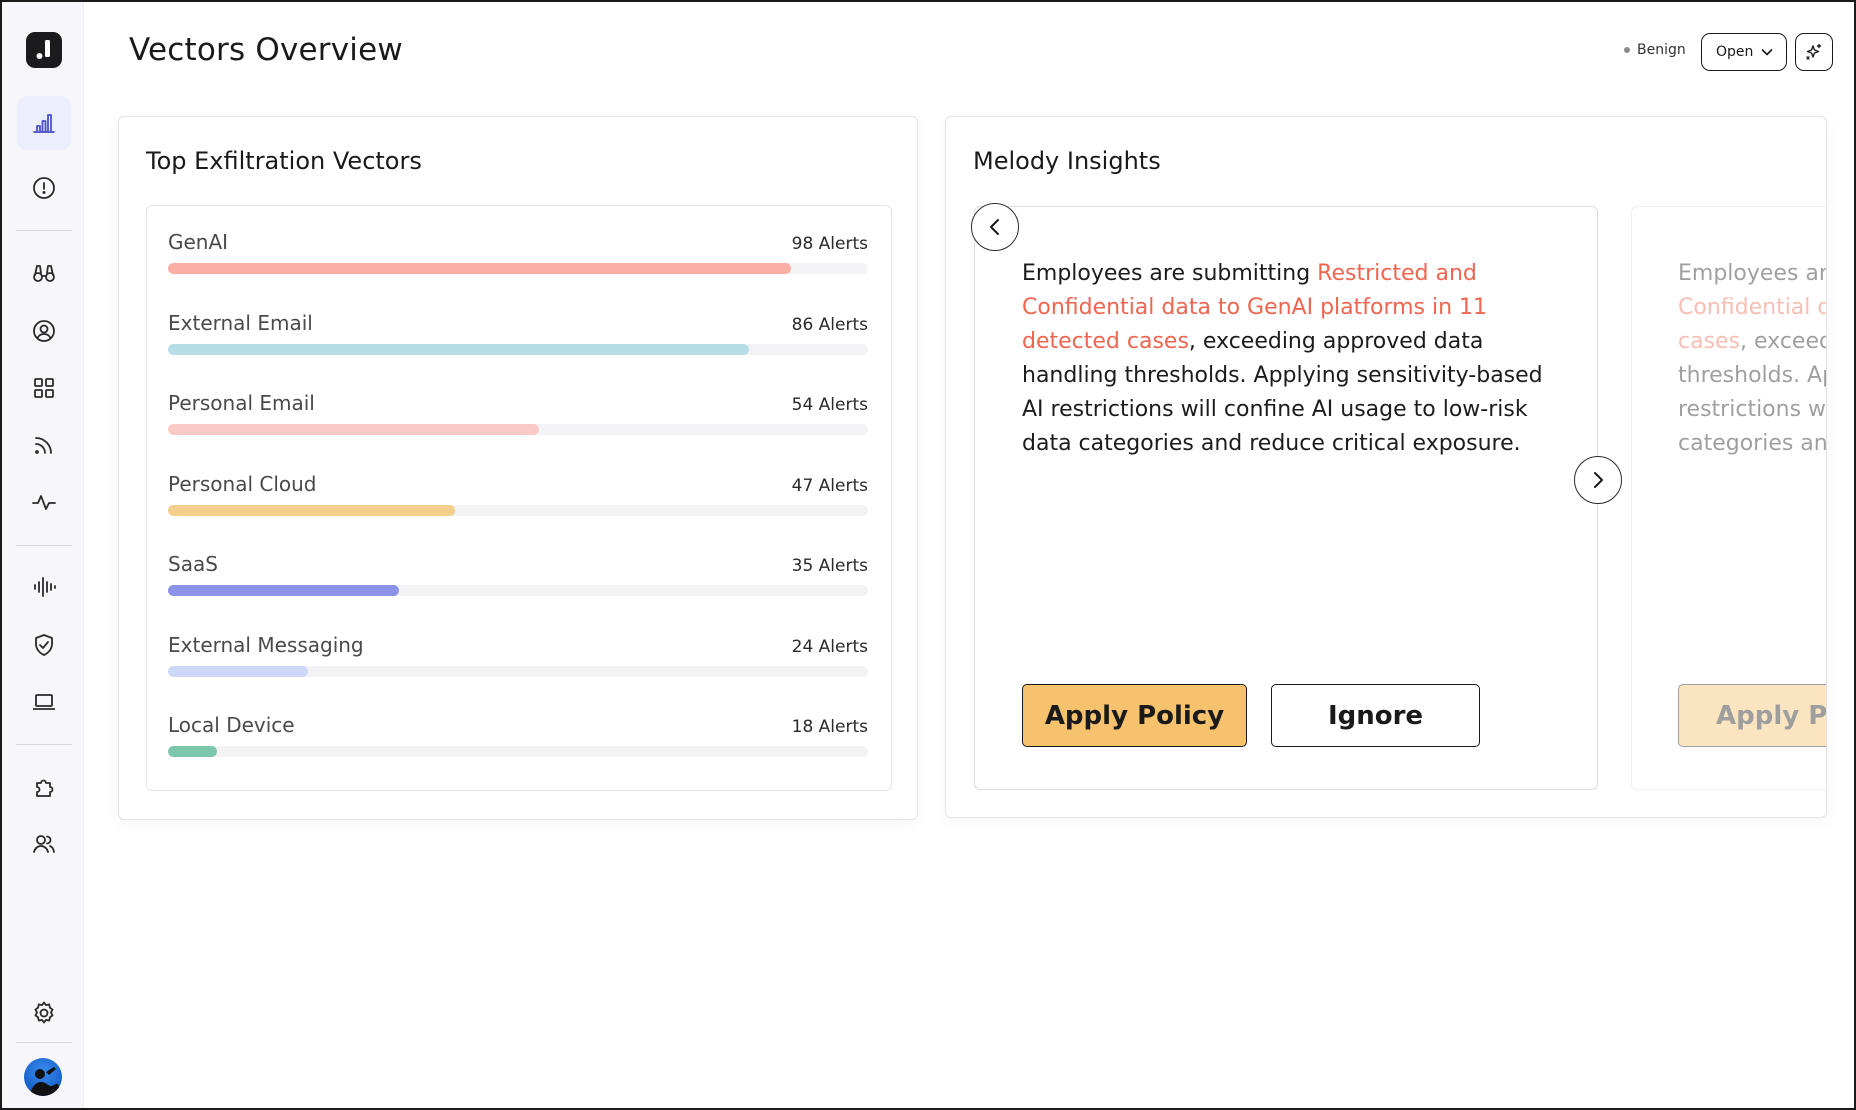 This screenshot has width=1856, height=1110. What do you see at coordinates (829, 566) in the screenshot?
I see `vector-alert-count: 35 Alerts` at bounding box center [829, 566].